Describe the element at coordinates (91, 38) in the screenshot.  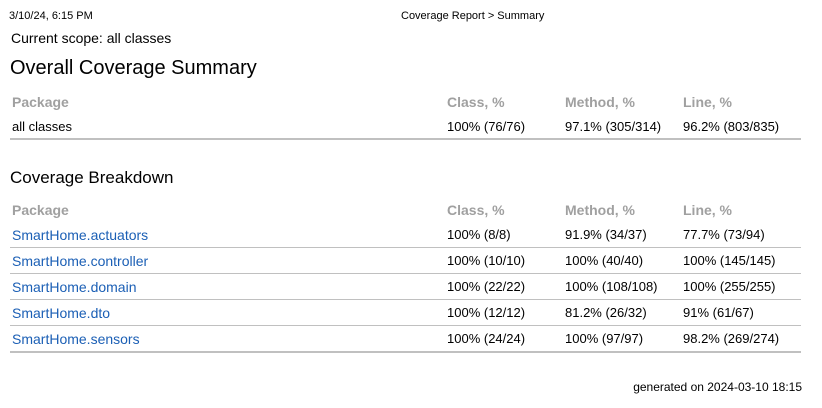
I see `current-scope: Current scope: all classes` at that location.